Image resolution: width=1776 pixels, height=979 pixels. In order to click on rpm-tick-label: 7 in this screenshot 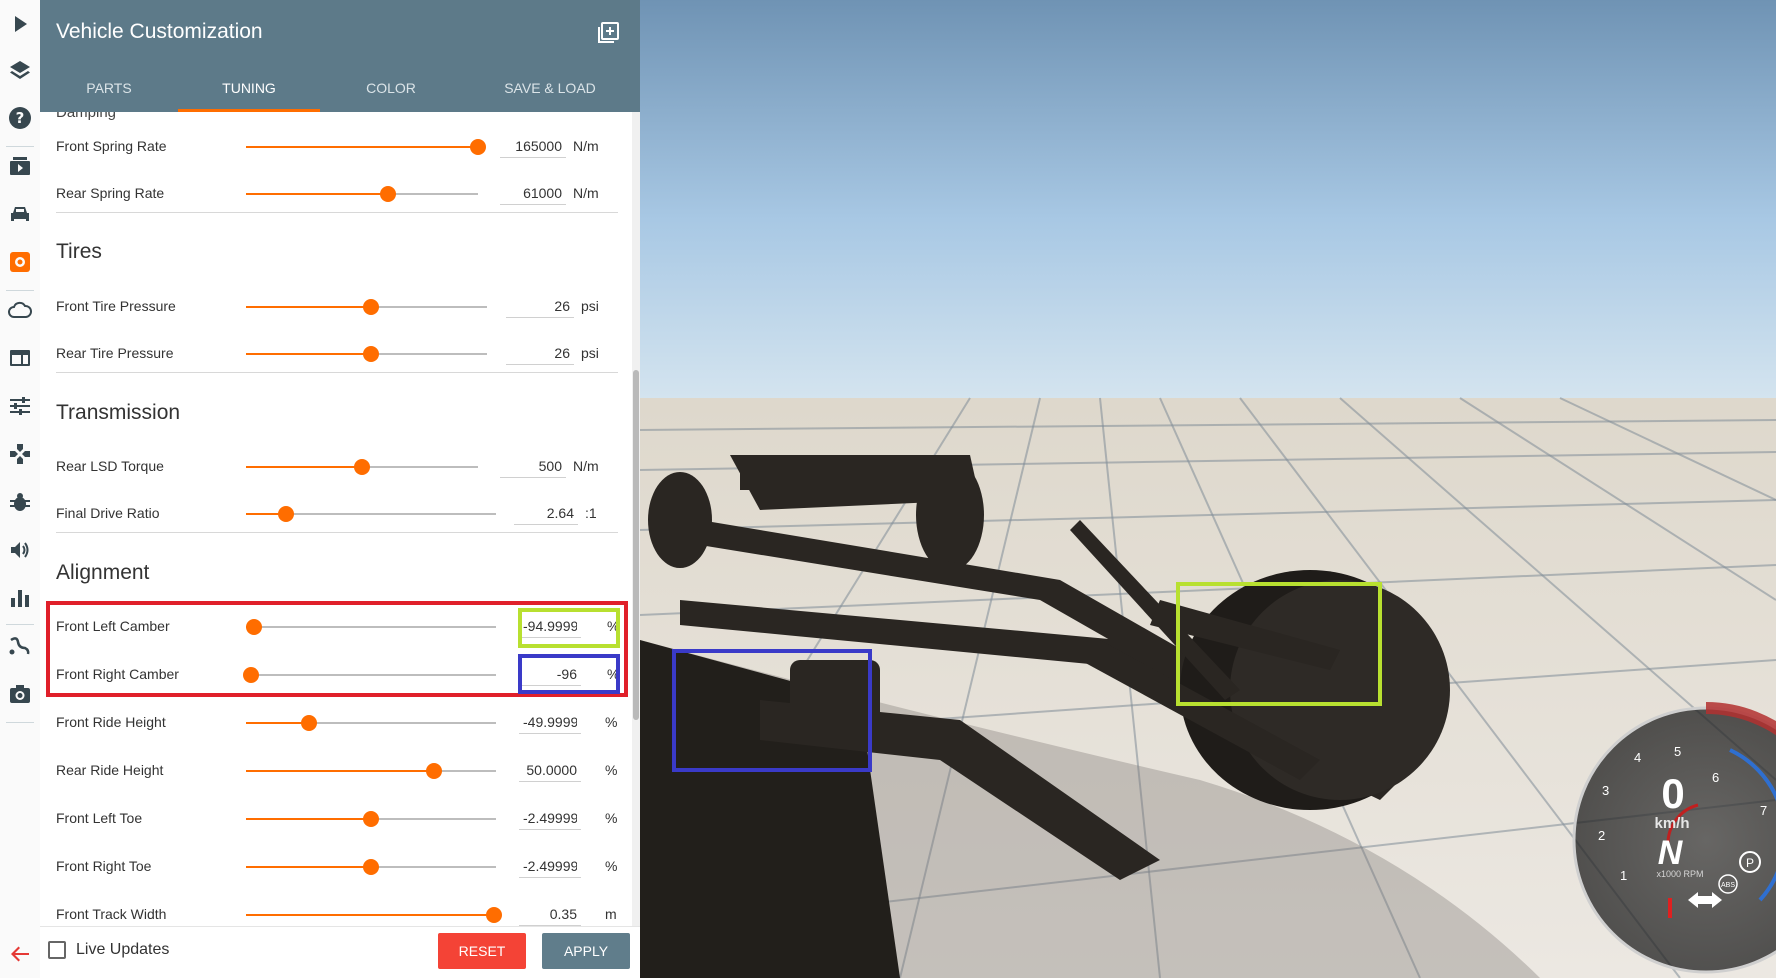, I will do `click(1763, 810)`.